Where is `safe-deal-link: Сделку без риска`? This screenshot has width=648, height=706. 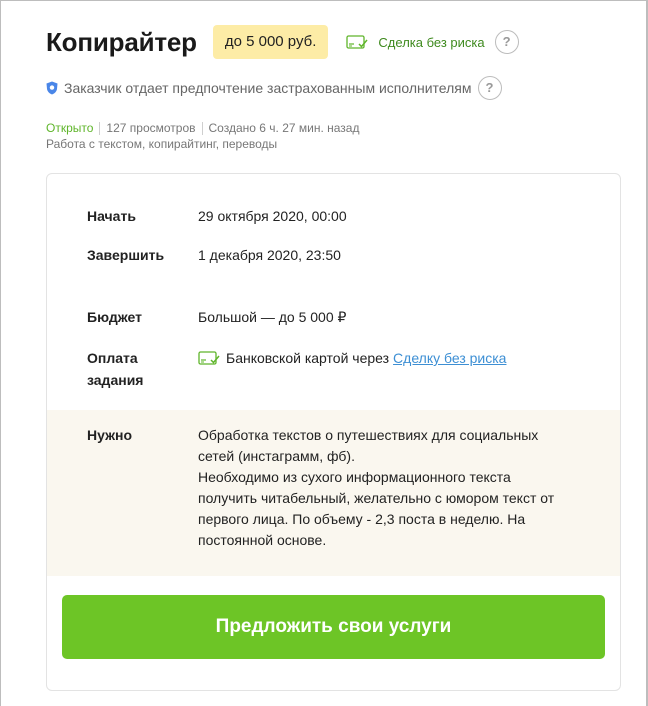 safe-deal-link: Сделку без риска is located at coordinates (449, 358).